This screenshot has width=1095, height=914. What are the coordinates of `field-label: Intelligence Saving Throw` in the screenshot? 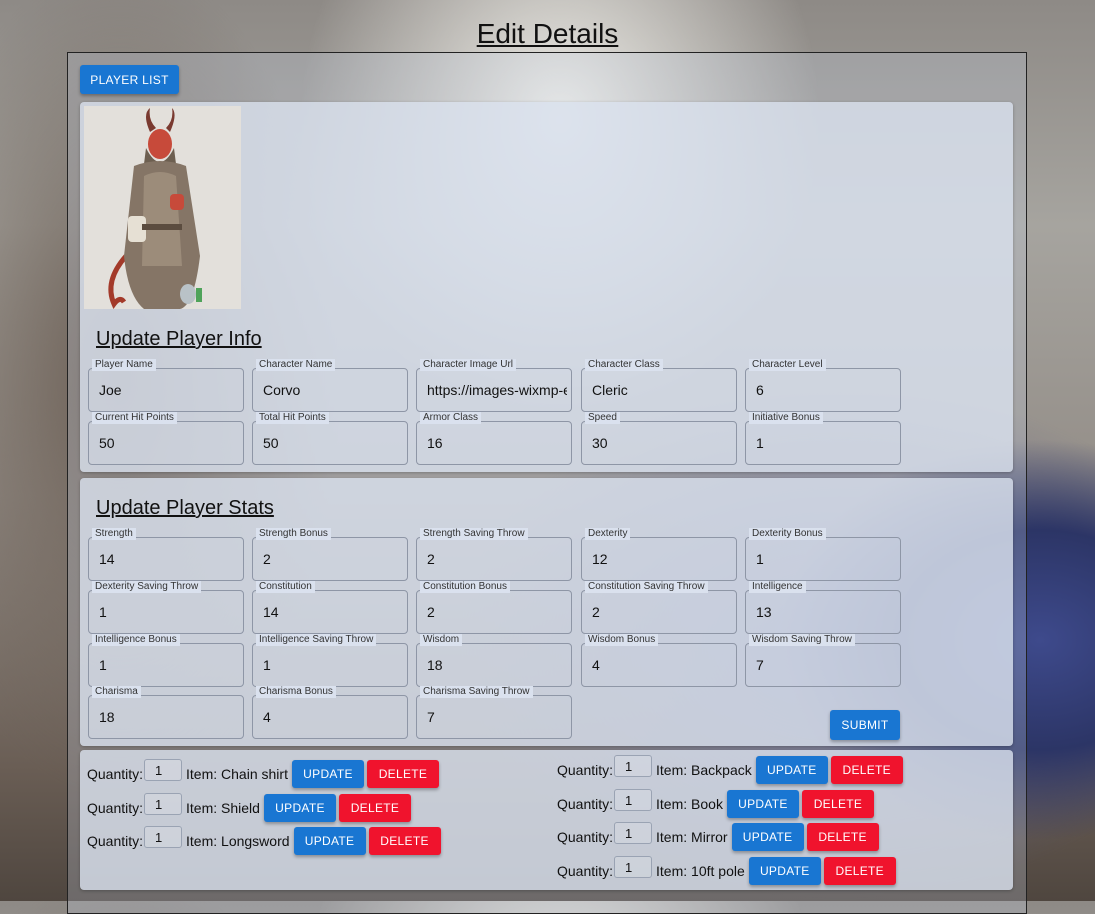 It's located at (316, 640).